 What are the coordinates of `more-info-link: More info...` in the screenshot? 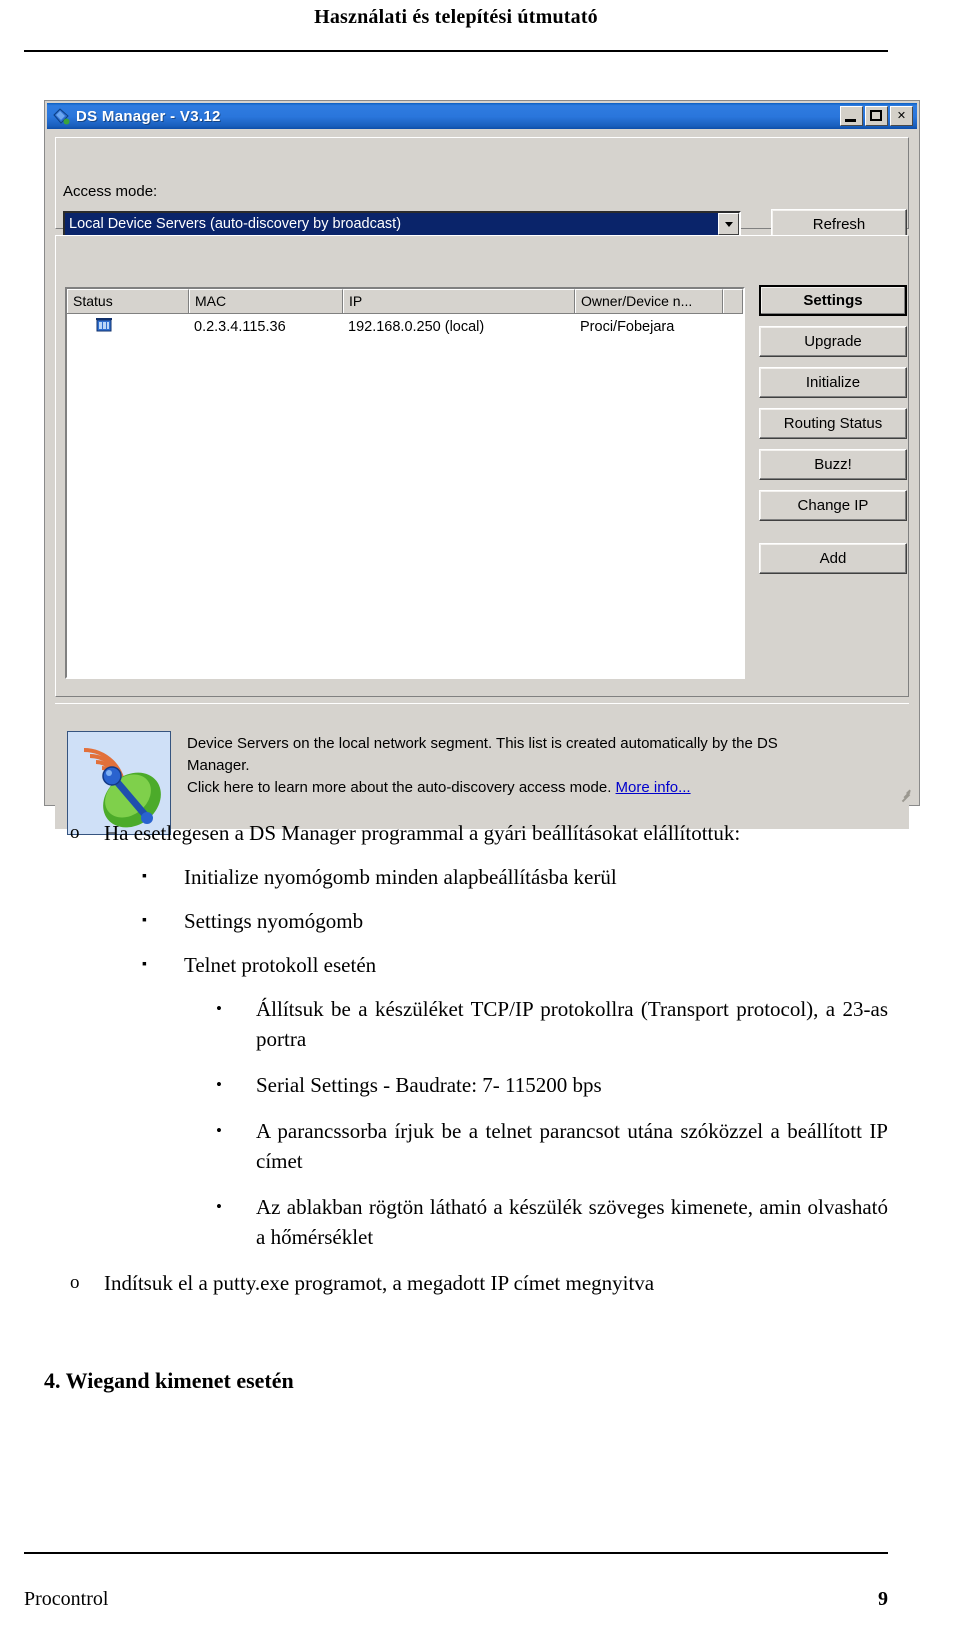 It's located at (653, 787).